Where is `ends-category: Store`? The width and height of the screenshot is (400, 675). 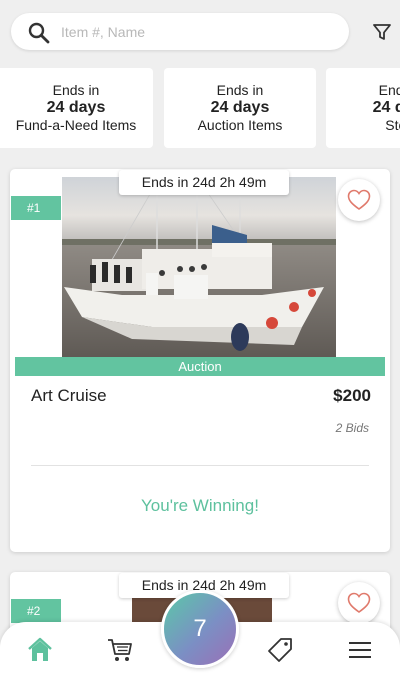
ends-category: Store is located at coordinates (392, 125).